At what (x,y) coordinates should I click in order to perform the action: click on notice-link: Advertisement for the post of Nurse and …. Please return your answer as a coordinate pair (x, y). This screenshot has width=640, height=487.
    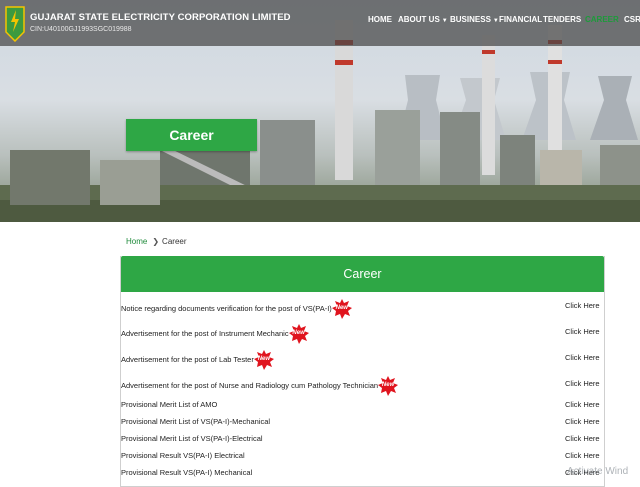
    Looking at the image, I should click on (260, 386).